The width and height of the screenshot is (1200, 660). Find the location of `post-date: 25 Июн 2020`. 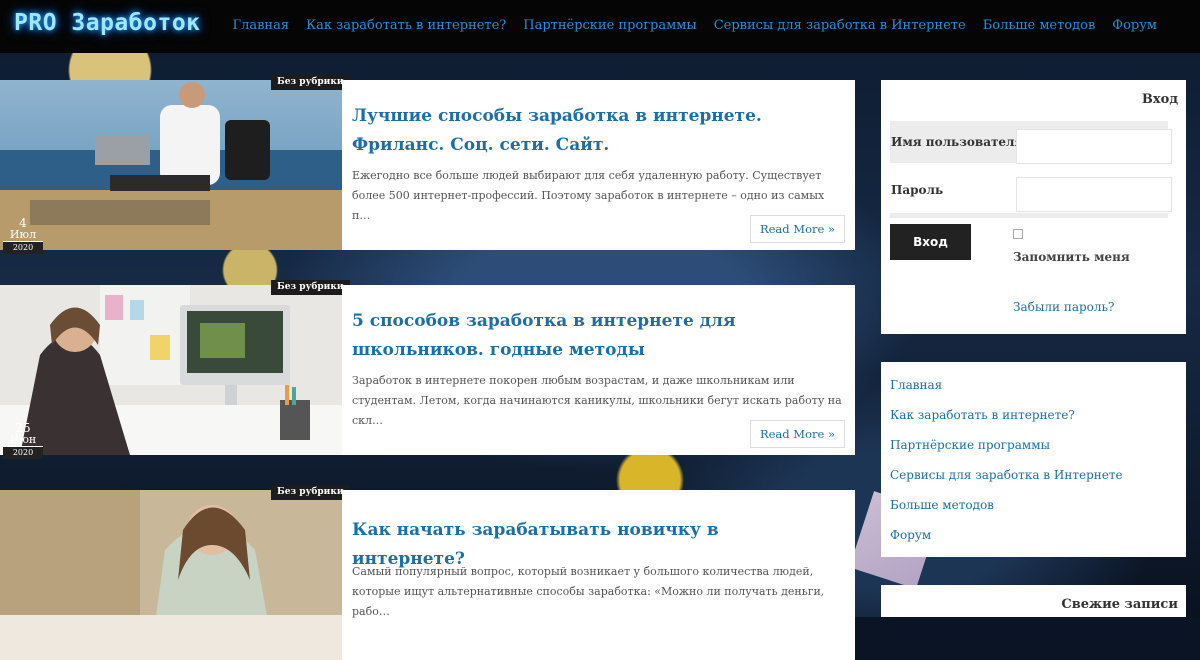

post-date: 25 Июн 2020 is located at coordinates (23, 440).